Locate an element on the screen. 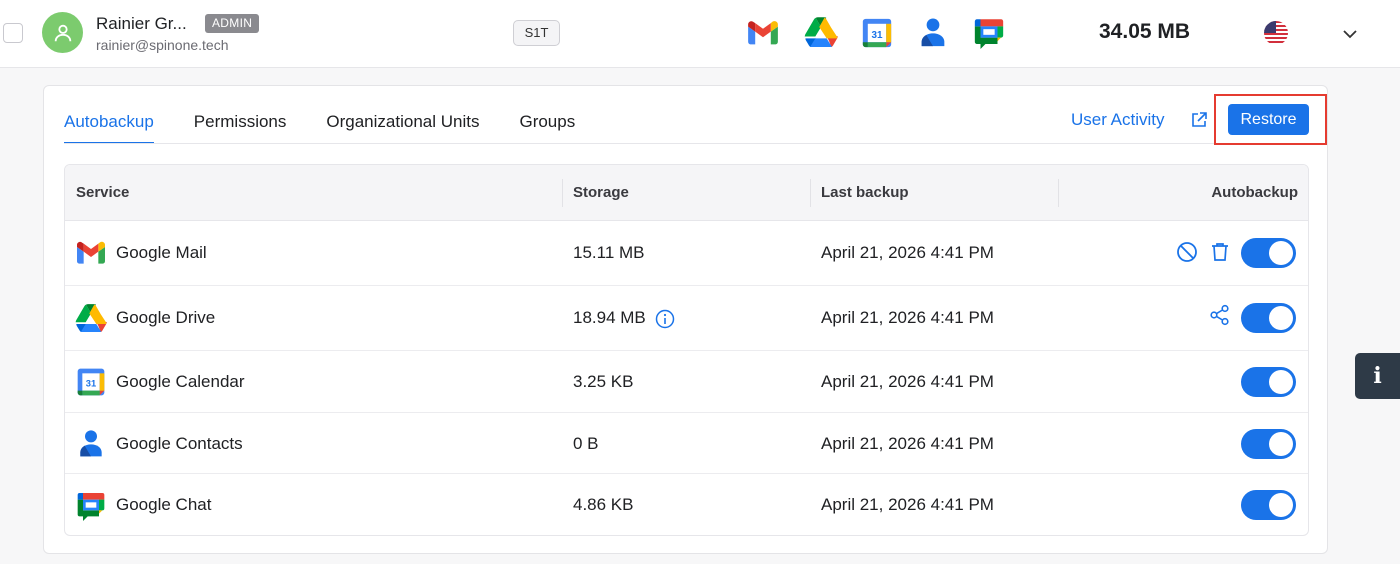  service-name: Google Drive is located at coordinates (166, 317).